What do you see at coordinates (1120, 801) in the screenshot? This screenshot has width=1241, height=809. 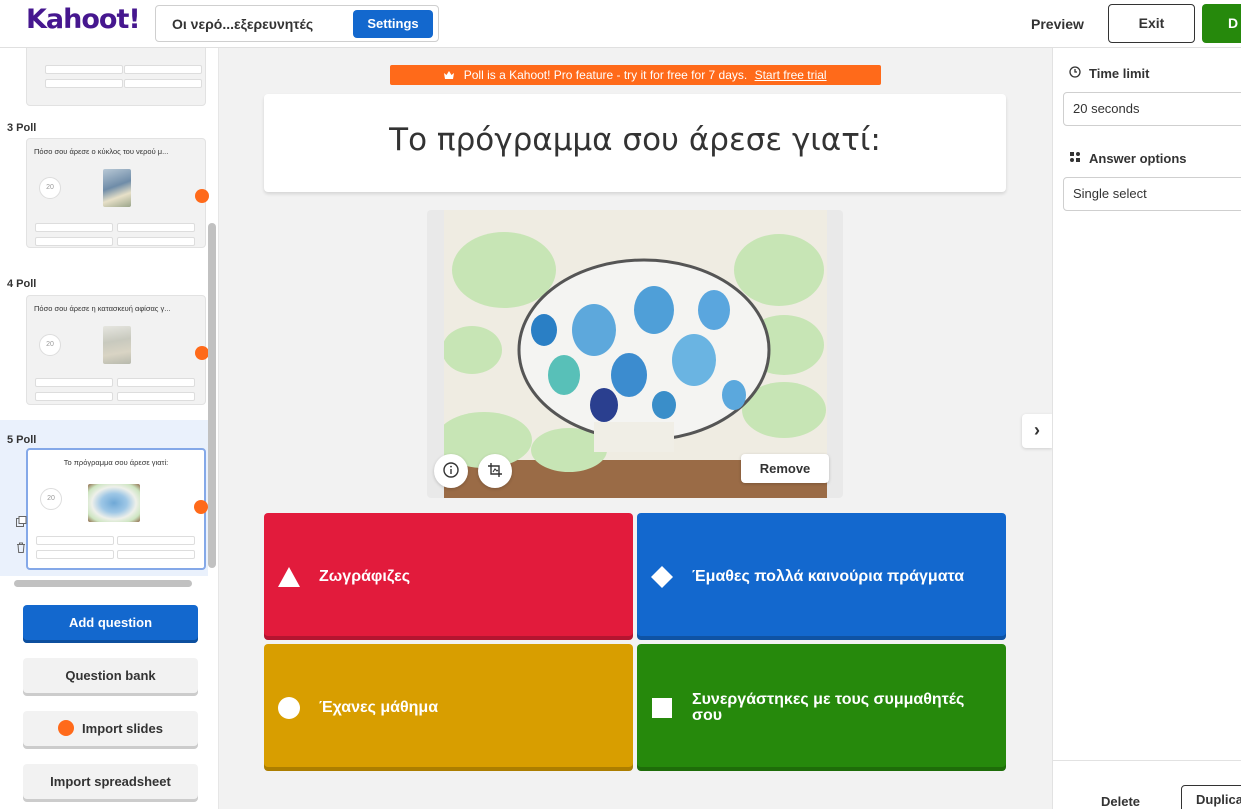 I see `delete-button: Delete` at bounding box center [1120, 801].